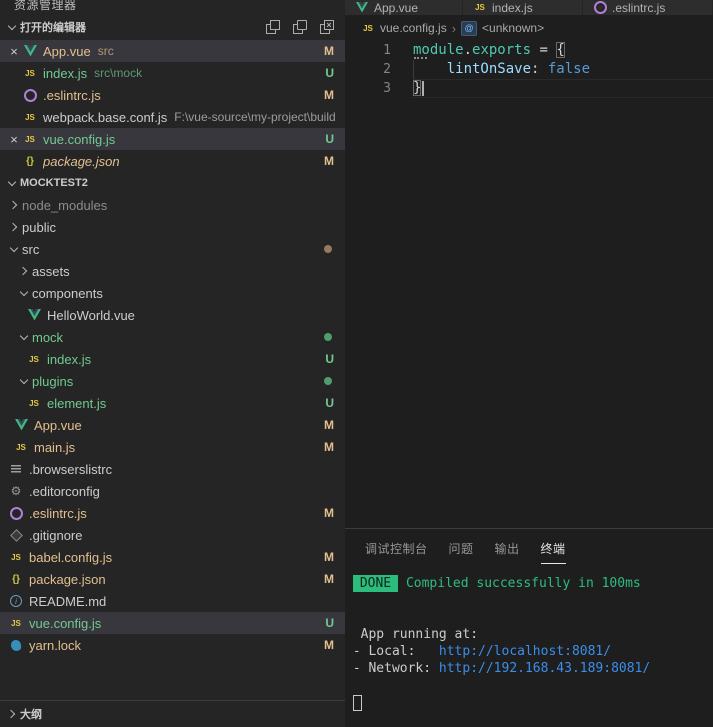  Describe the element at coordinates (648, 7) in the screenshot. I see `tab-eslintrc-js: .eslintrc.js` at that location.